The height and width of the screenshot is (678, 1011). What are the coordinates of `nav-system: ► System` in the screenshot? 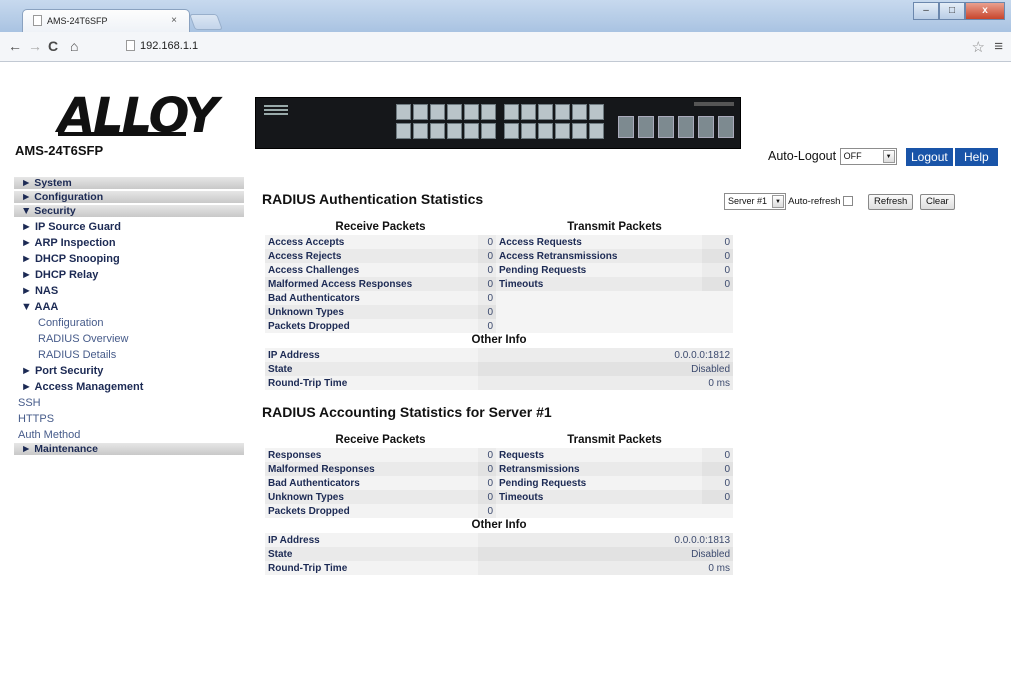 It's located at (129, 183).